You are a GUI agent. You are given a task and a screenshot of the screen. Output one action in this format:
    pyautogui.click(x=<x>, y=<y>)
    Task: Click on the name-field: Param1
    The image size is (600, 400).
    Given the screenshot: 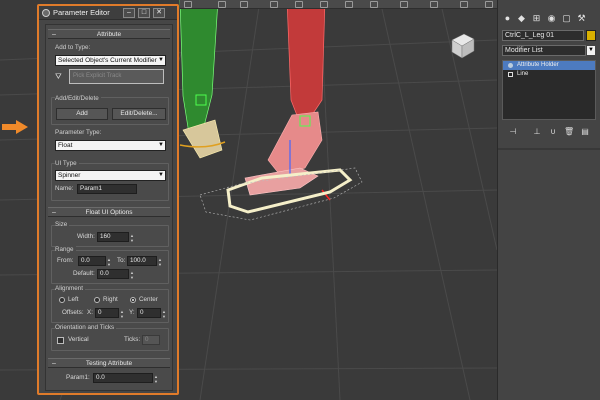 What is the action you would take?
    pyautogui.click(x=107, y=189)
    